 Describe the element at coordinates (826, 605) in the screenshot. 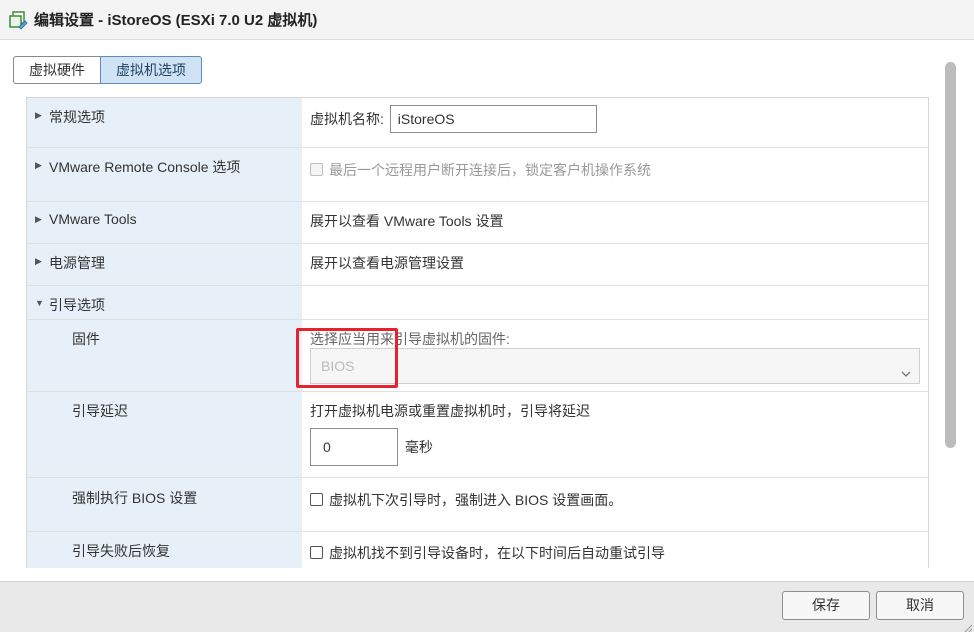

I see `save-button: 保存` at that location.